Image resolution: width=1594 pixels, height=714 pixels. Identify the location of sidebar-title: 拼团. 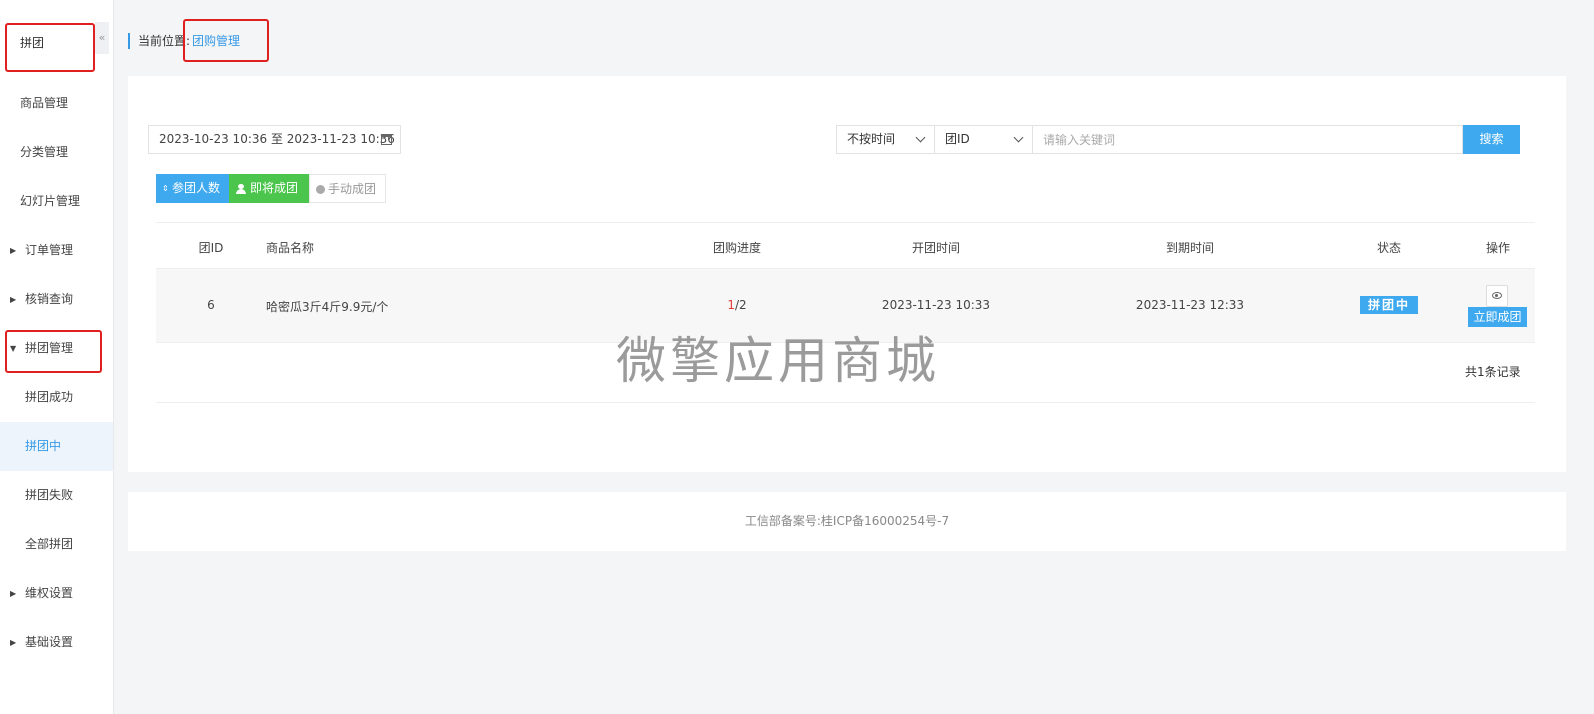
(32, 43).